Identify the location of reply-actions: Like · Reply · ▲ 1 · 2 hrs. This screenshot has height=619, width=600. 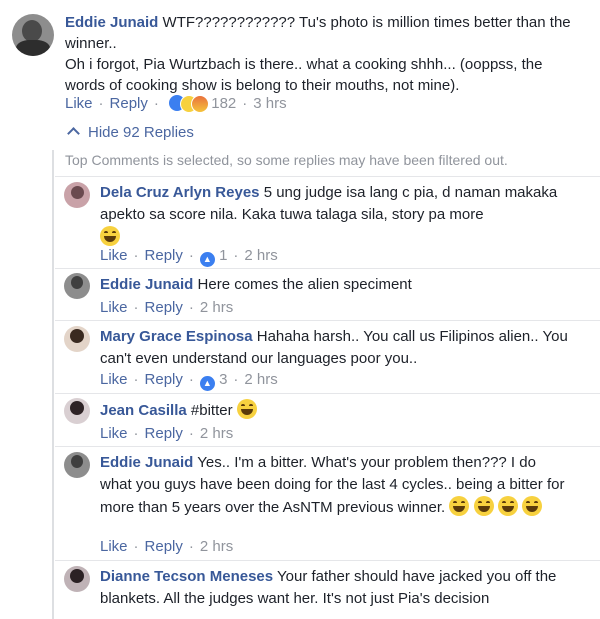
(335, 256).